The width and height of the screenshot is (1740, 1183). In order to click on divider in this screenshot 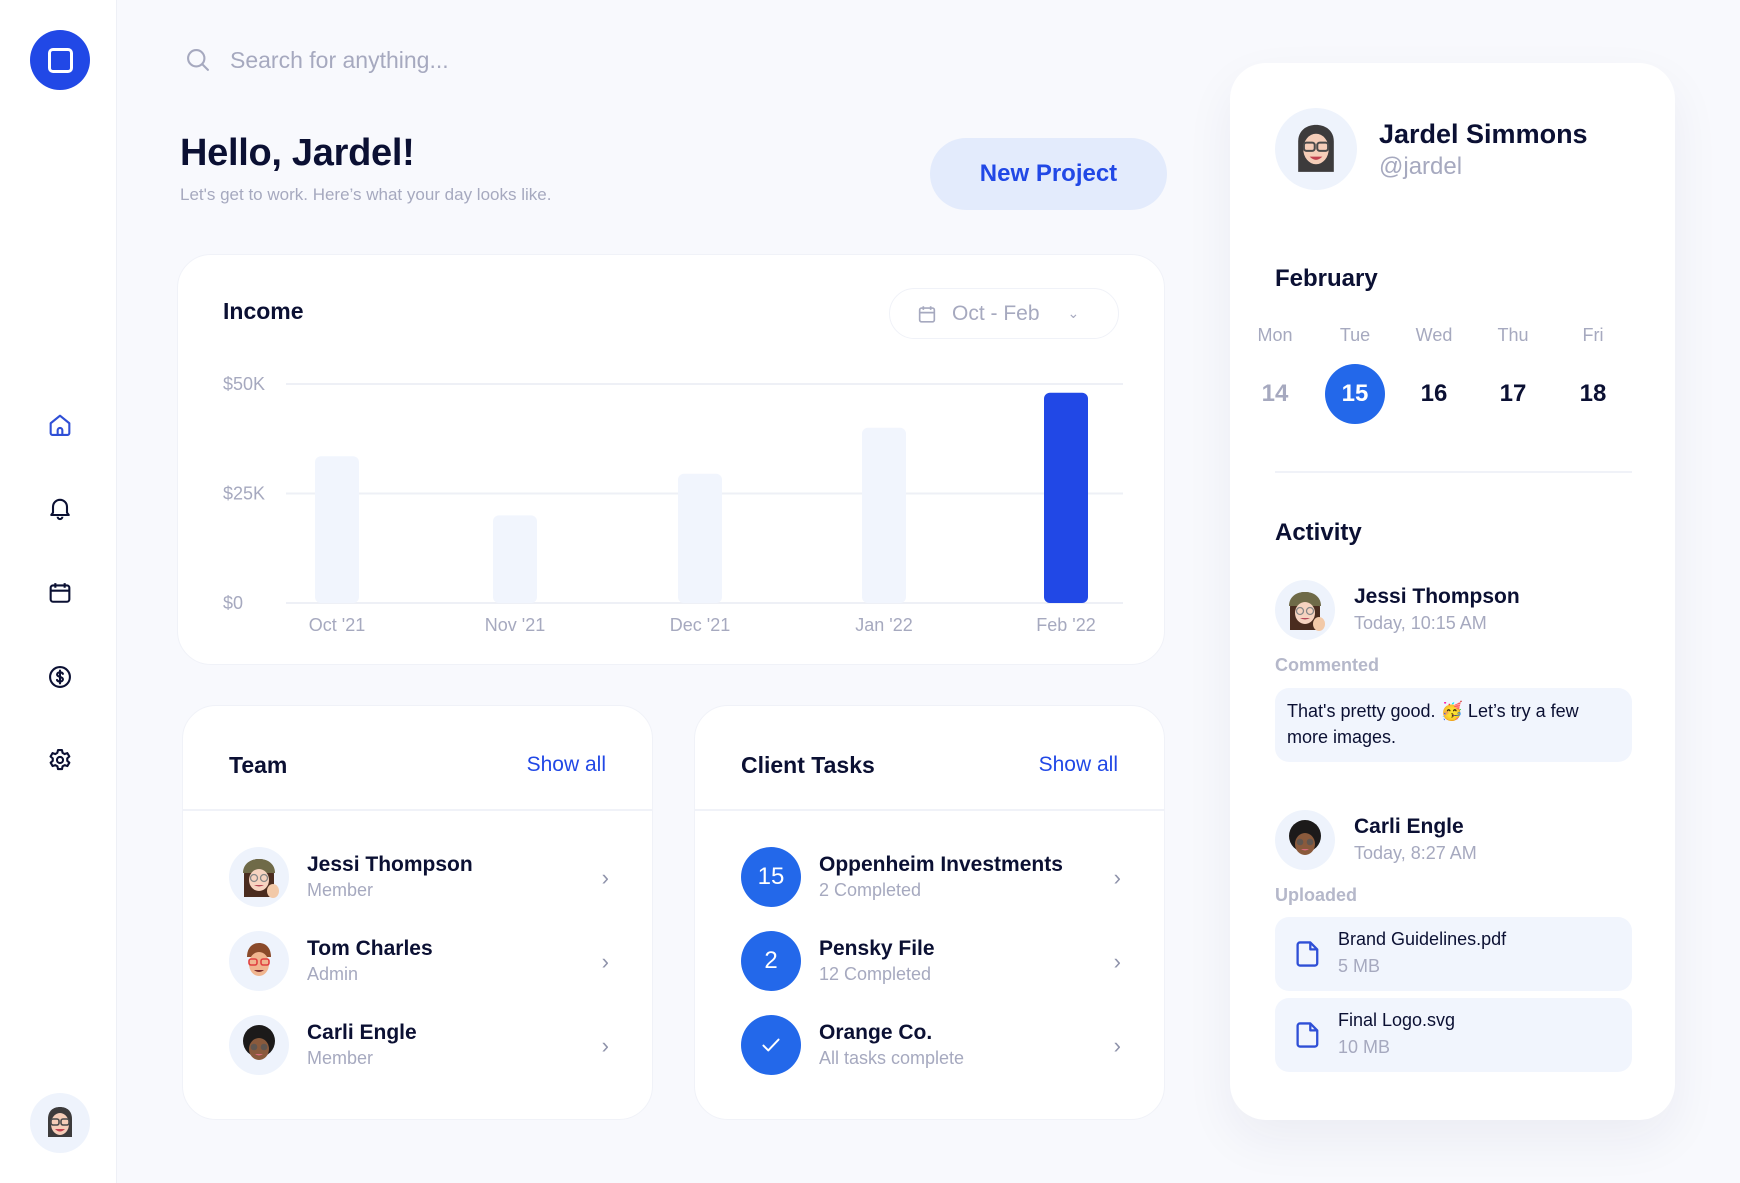, I will do `click(1453, 472)`.